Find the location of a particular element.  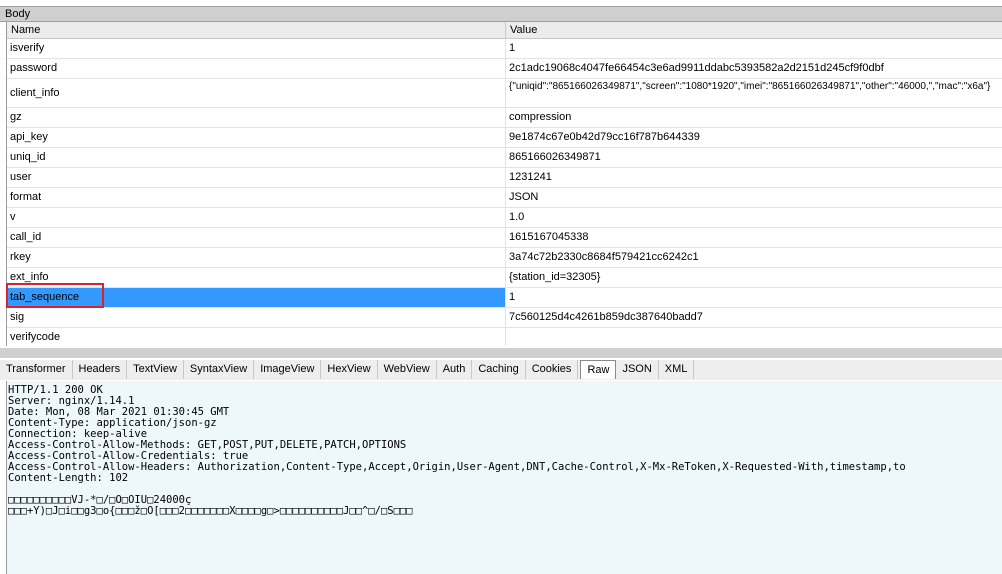

param-value: 1615167045338 is located at coordinates (754, 237).